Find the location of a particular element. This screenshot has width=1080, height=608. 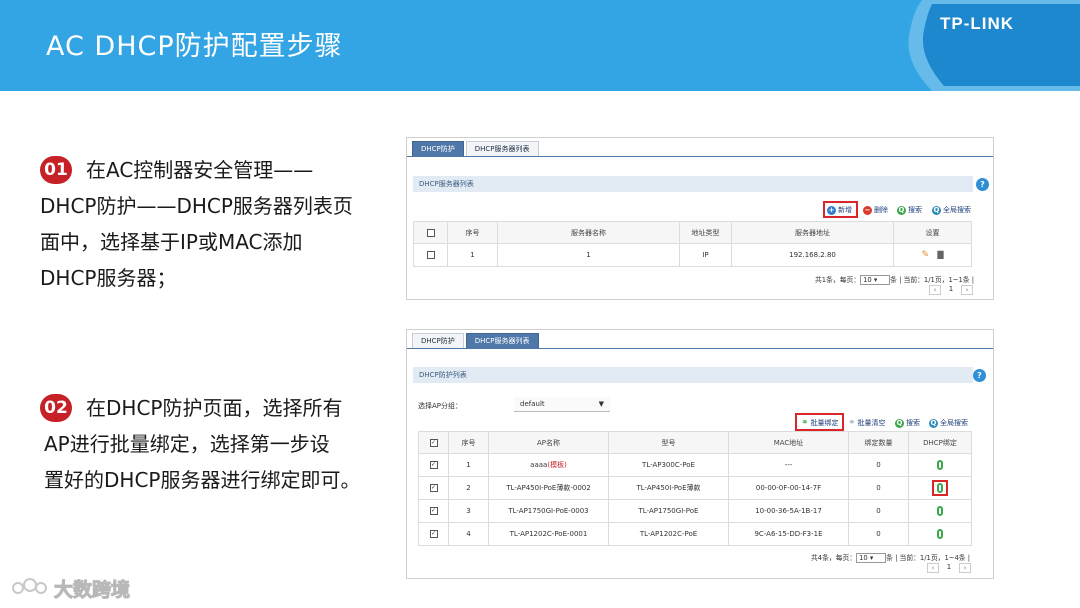

cell-ap-name: TL-AP1750GI-PoE-0003 is located at coordinates (548, 511).